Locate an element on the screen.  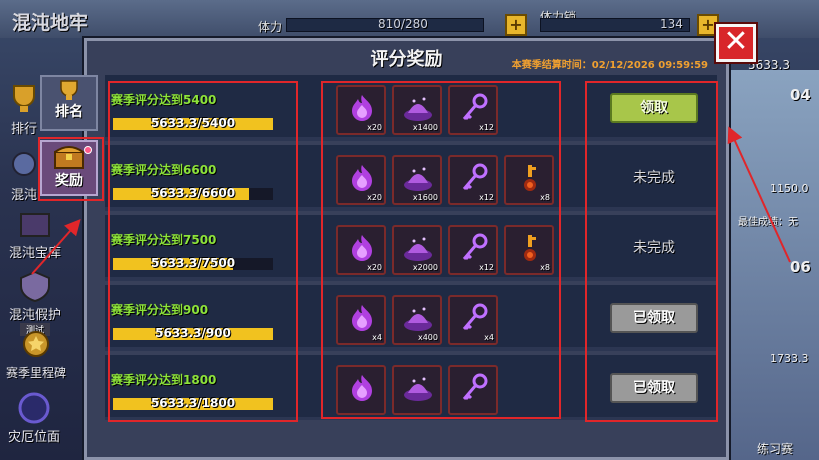
score-progress-text: 5633.3/5400 is located at coordinates (193, 123).